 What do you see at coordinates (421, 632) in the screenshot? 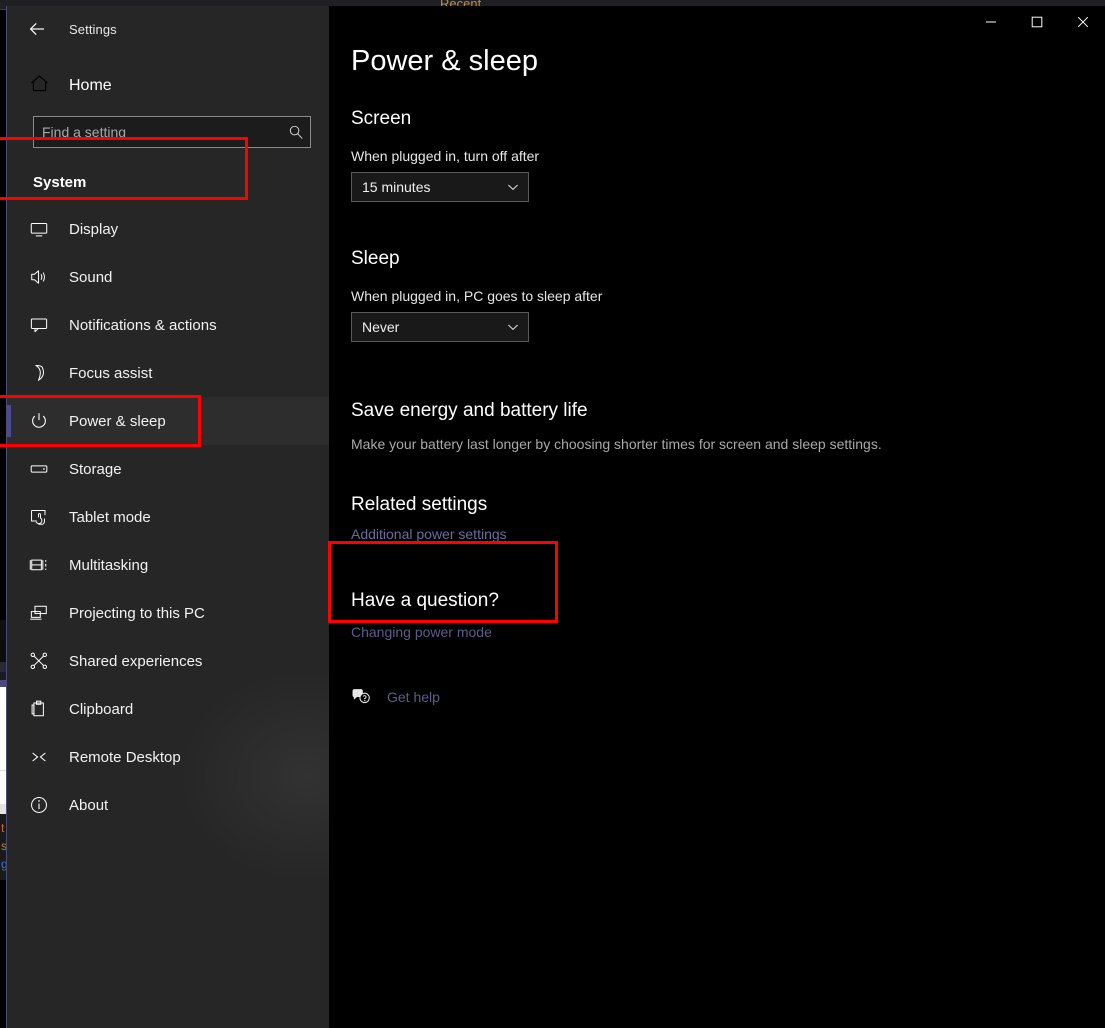
I see `changing-power-mode-link: Changing power mode` at bounding box center [421, 632].